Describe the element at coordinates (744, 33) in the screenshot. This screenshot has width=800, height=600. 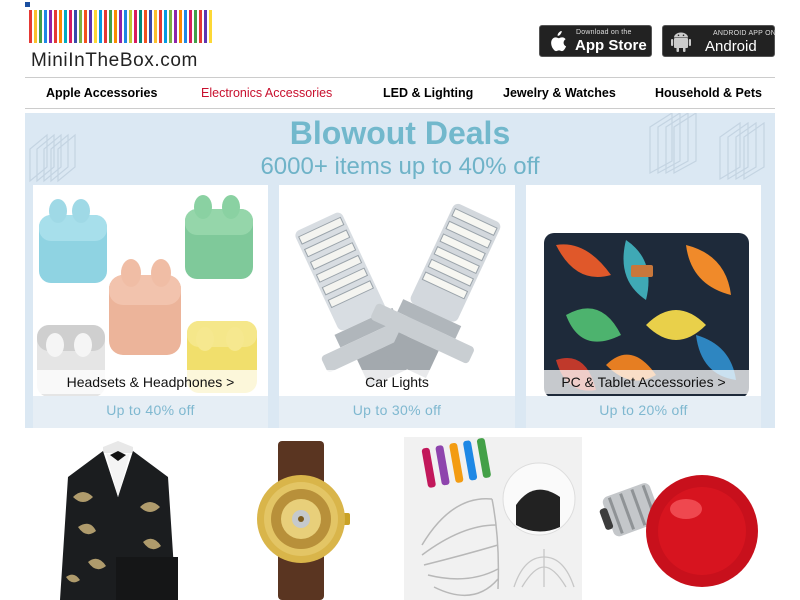
I see `android-small-text: ANDROID APP ON` at that location.